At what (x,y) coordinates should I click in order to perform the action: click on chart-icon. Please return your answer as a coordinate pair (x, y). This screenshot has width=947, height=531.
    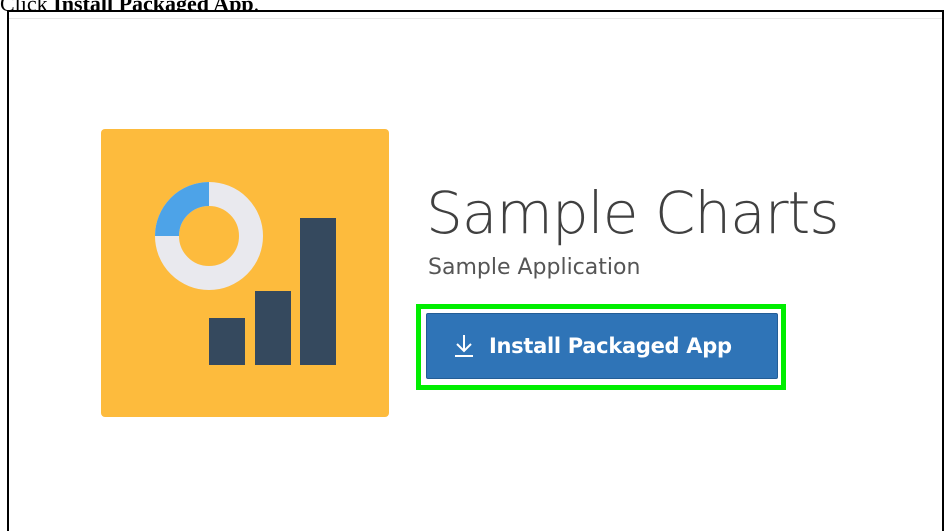
    Looking at the image, I should click on (245, 273).